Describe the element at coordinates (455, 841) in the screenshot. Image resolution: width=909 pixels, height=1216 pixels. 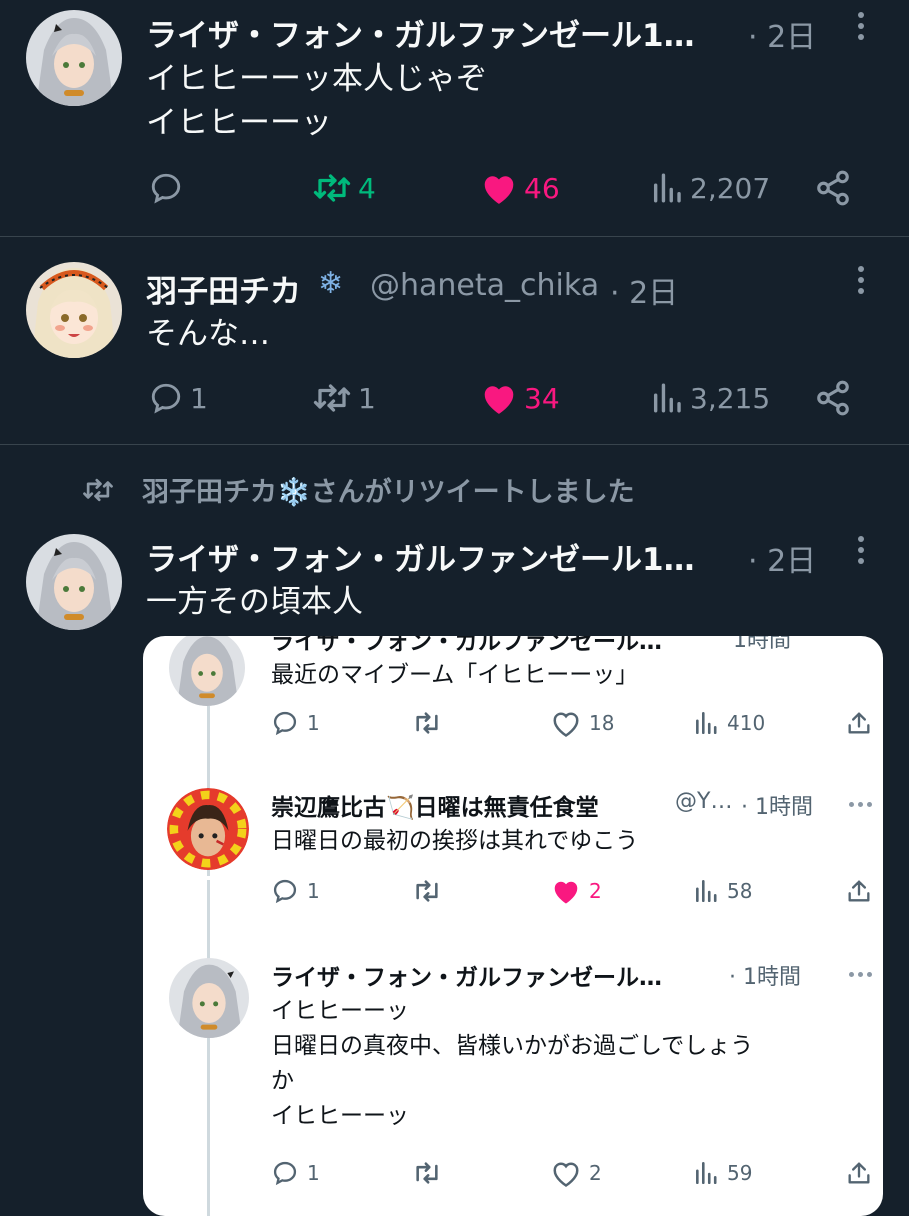
I see `embedded-text: 日曜日の最初の挨拶は其れでゆこう` at that location.